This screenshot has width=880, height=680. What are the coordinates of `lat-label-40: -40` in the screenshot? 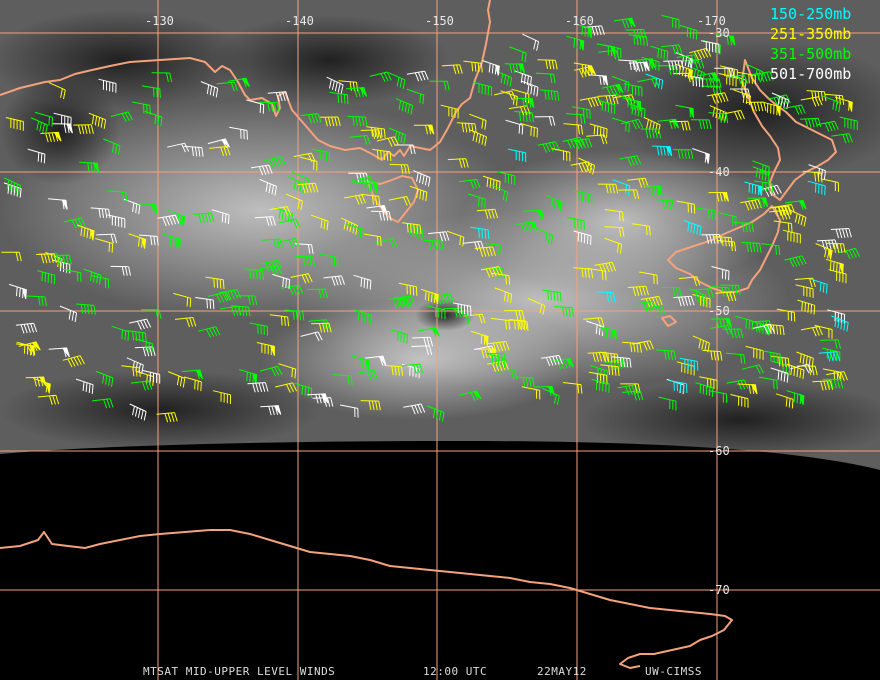 It's located at (719, 172).